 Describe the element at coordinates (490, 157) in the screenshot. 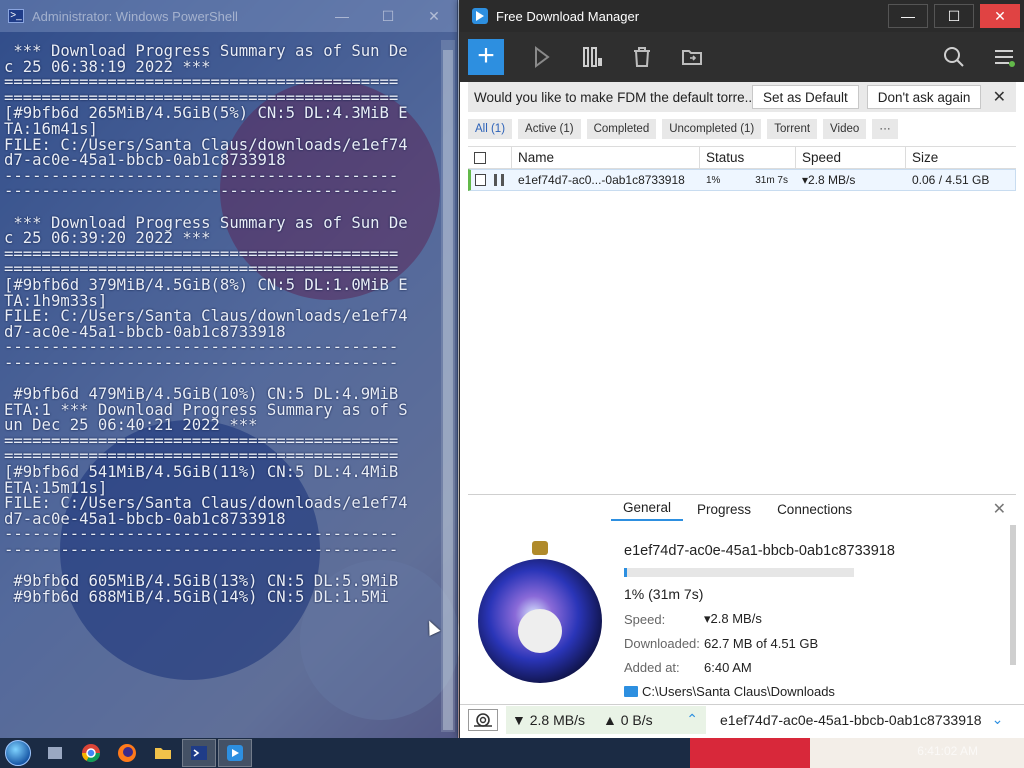

I see `select-all-cell` at that location.